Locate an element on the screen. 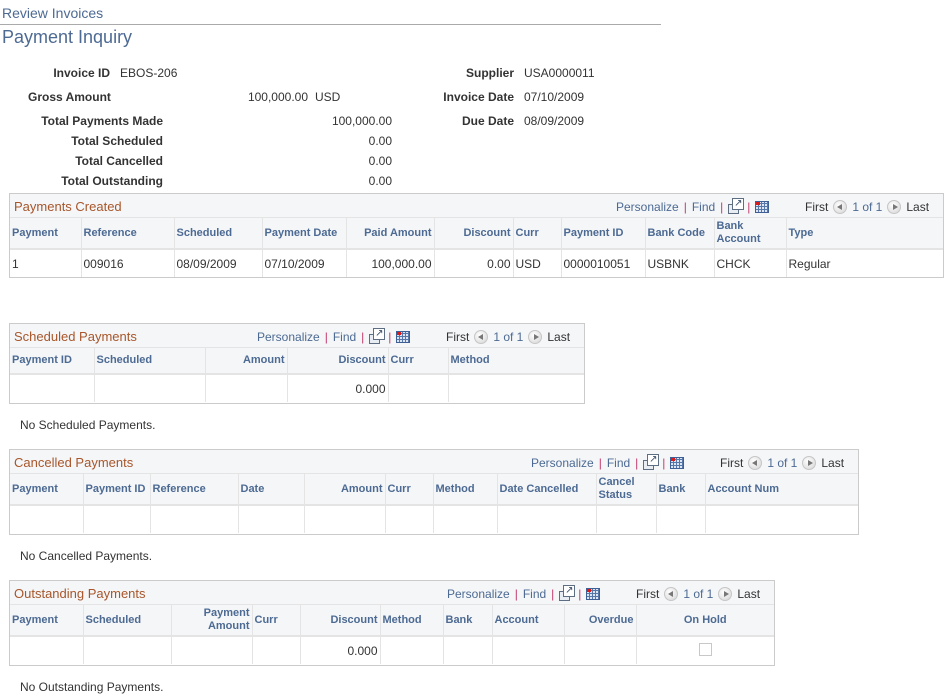  total-scheduled-value: 0.00 is located at coordinates (380, 141).